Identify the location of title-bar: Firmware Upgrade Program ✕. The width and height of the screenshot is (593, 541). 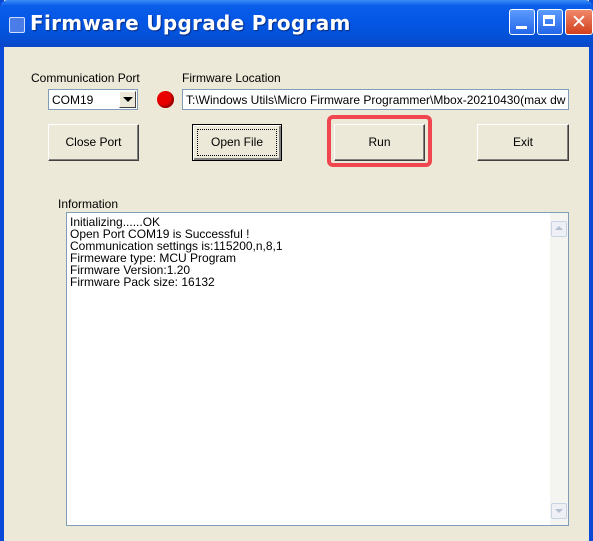
(296, 23).